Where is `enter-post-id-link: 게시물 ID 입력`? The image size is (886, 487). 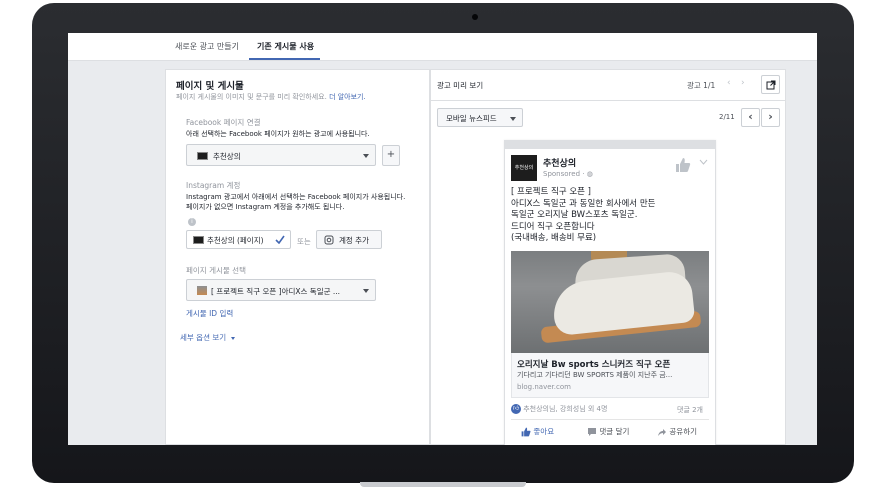 enter-post-id-link: 게시물 ID 입력 is located at coordinates (209, 313).